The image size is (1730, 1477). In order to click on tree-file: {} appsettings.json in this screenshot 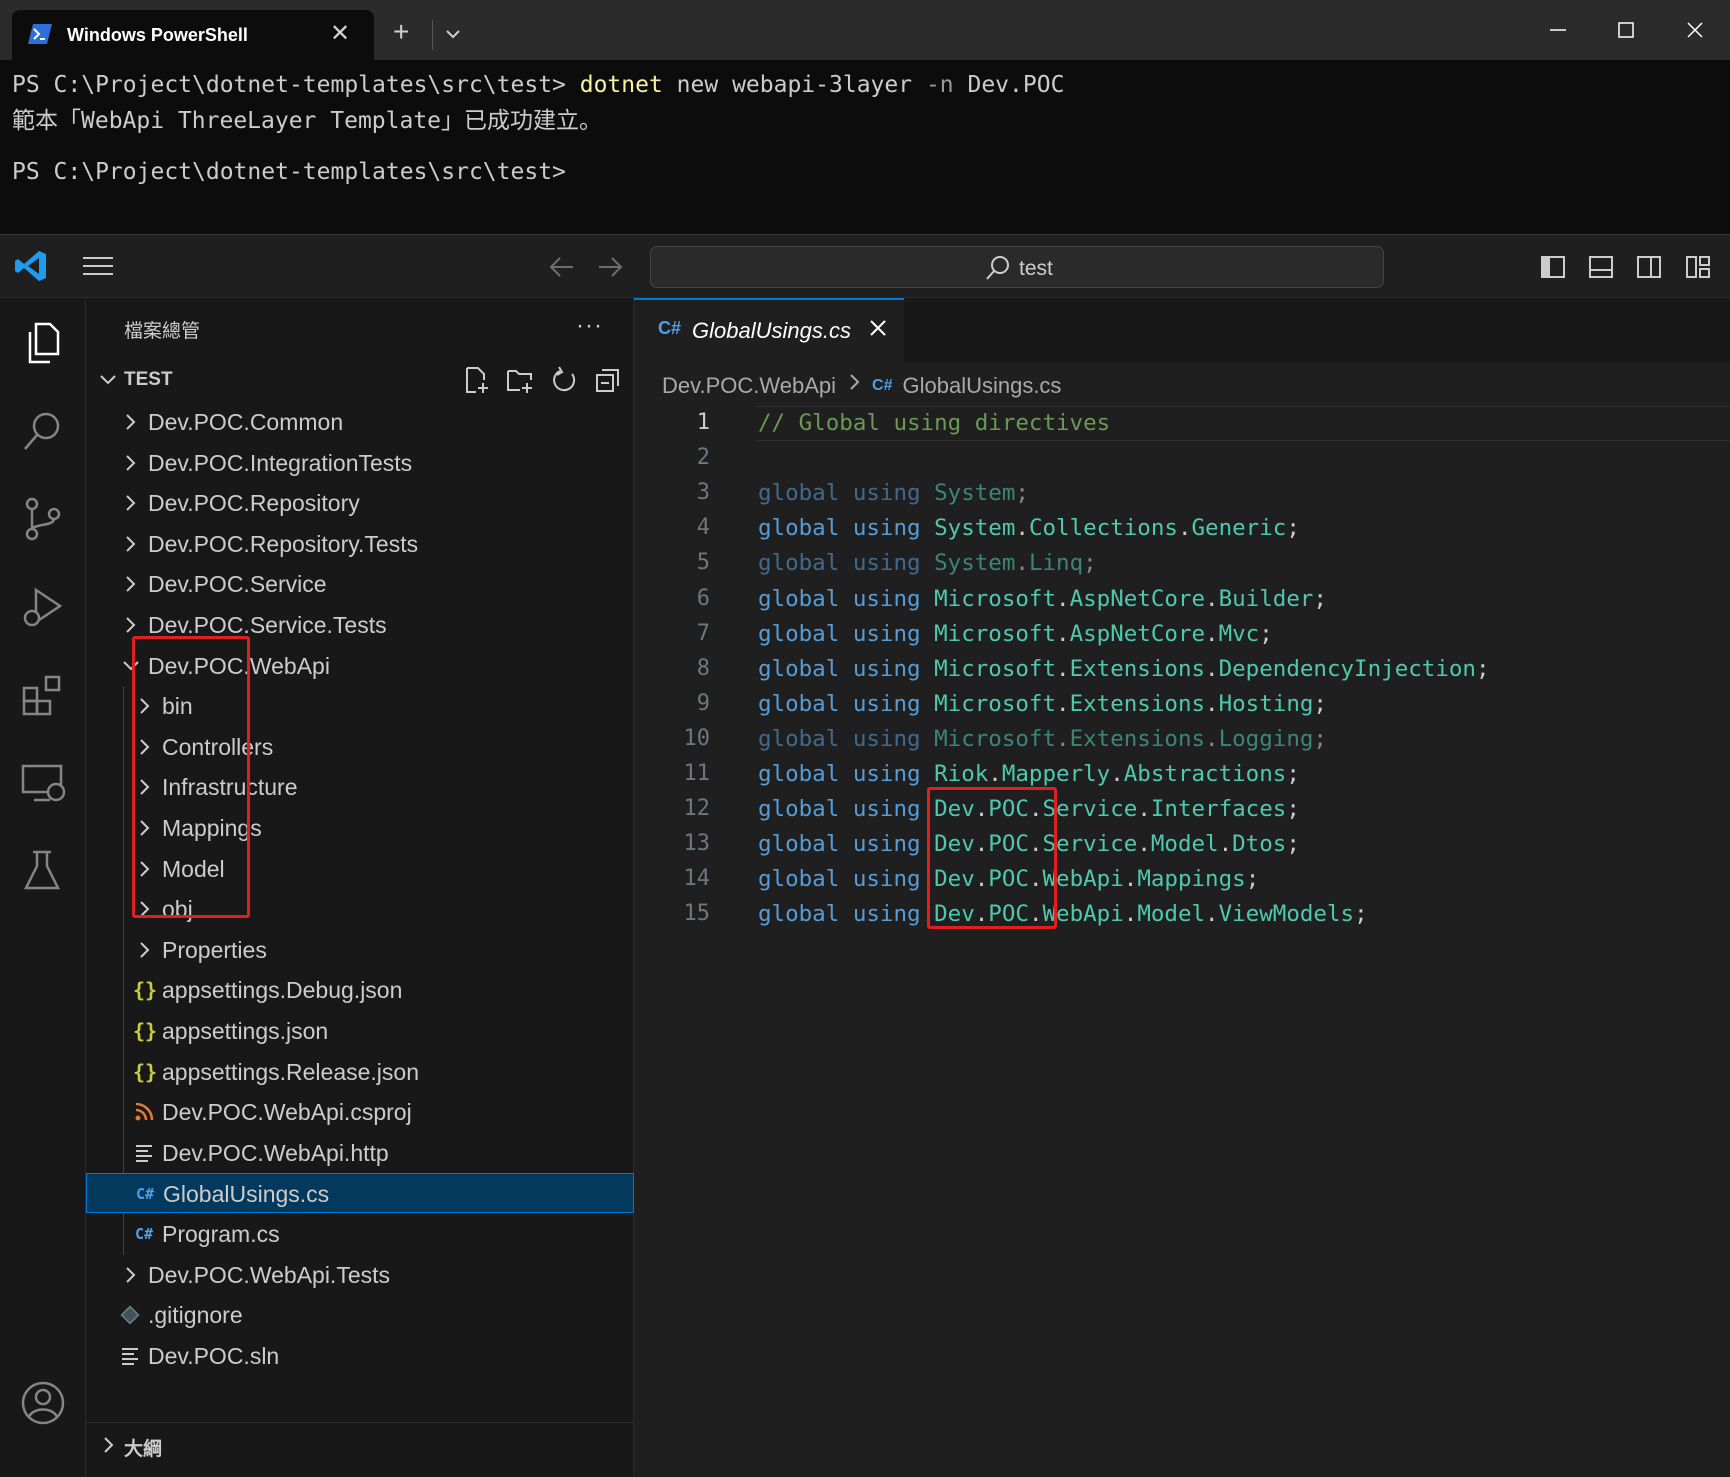, I will do `click(360, 1031)`.